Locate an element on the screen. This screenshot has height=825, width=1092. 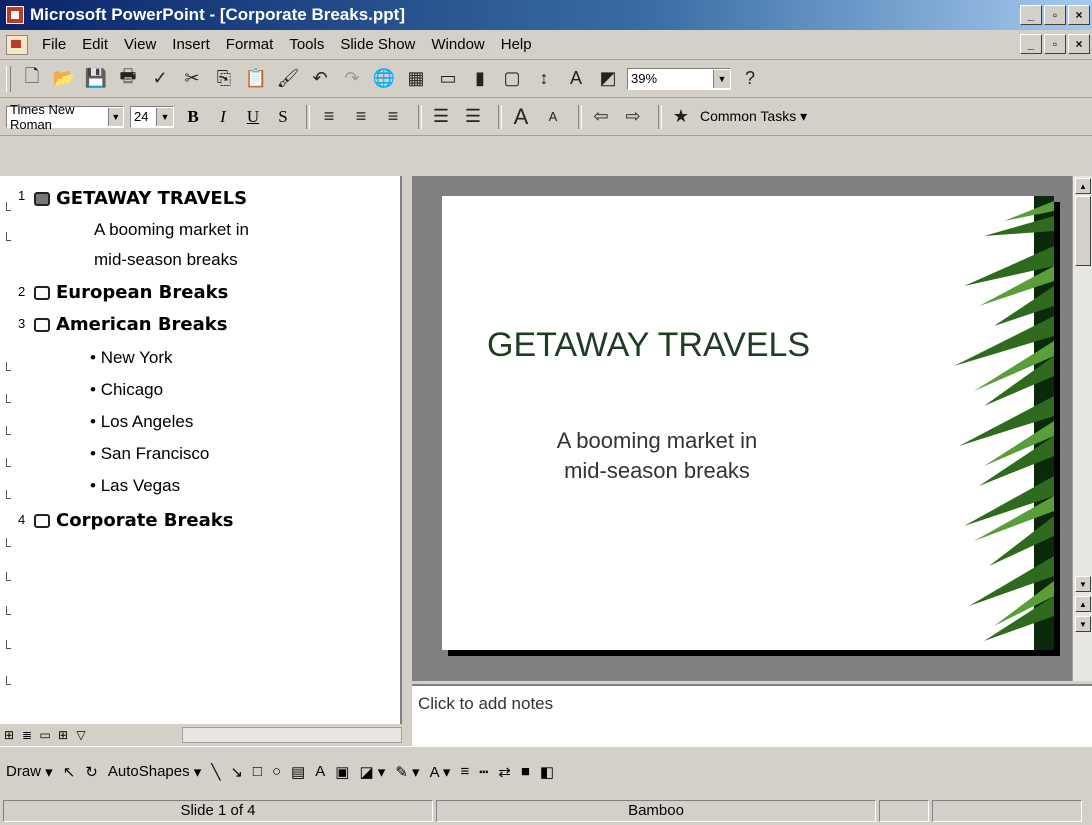
insert-table-icon: ▭ is located at coordinates (448, 79).